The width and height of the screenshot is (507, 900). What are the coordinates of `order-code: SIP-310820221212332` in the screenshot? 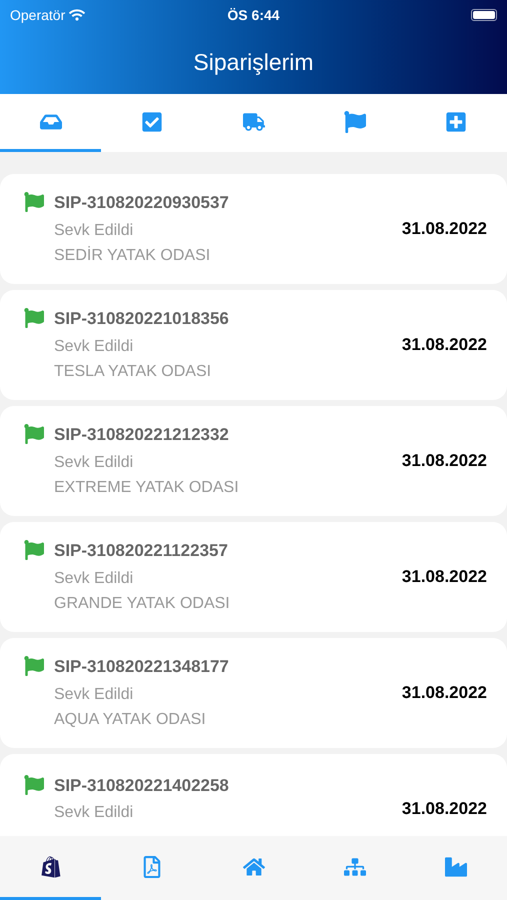 It's located at (142, 435).